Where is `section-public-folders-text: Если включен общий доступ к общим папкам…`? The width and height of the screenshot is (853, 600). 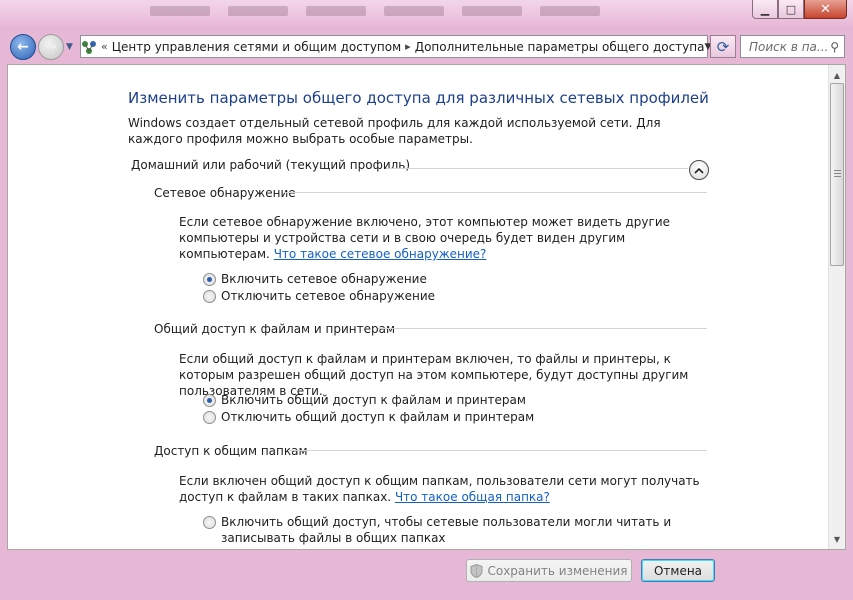 section-public-folders-text: Если включен общий доступ к общим папкам… is located at coordinates (449, 489).